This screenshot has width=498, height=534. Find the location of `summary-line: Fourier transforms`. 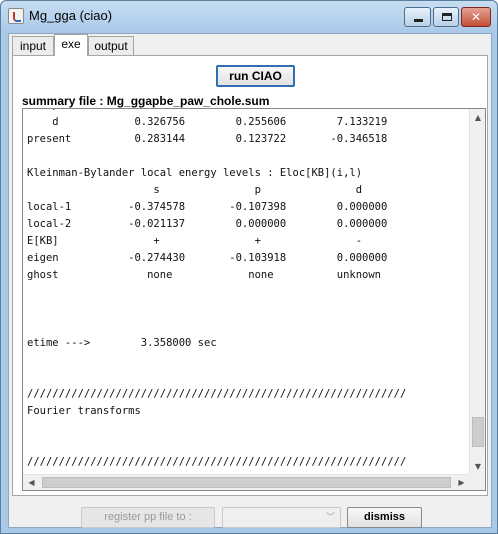

summary-line: Fourier transforms is located at coordinates (84, 411).